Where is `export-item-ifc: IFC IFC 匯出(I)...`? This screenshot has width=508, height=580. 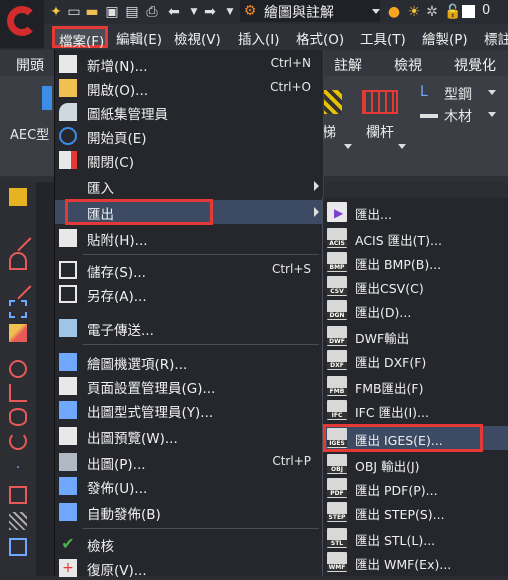
export-item-ifc: IFC IFC 匯出(I)... is located at coordinates (415, 410).